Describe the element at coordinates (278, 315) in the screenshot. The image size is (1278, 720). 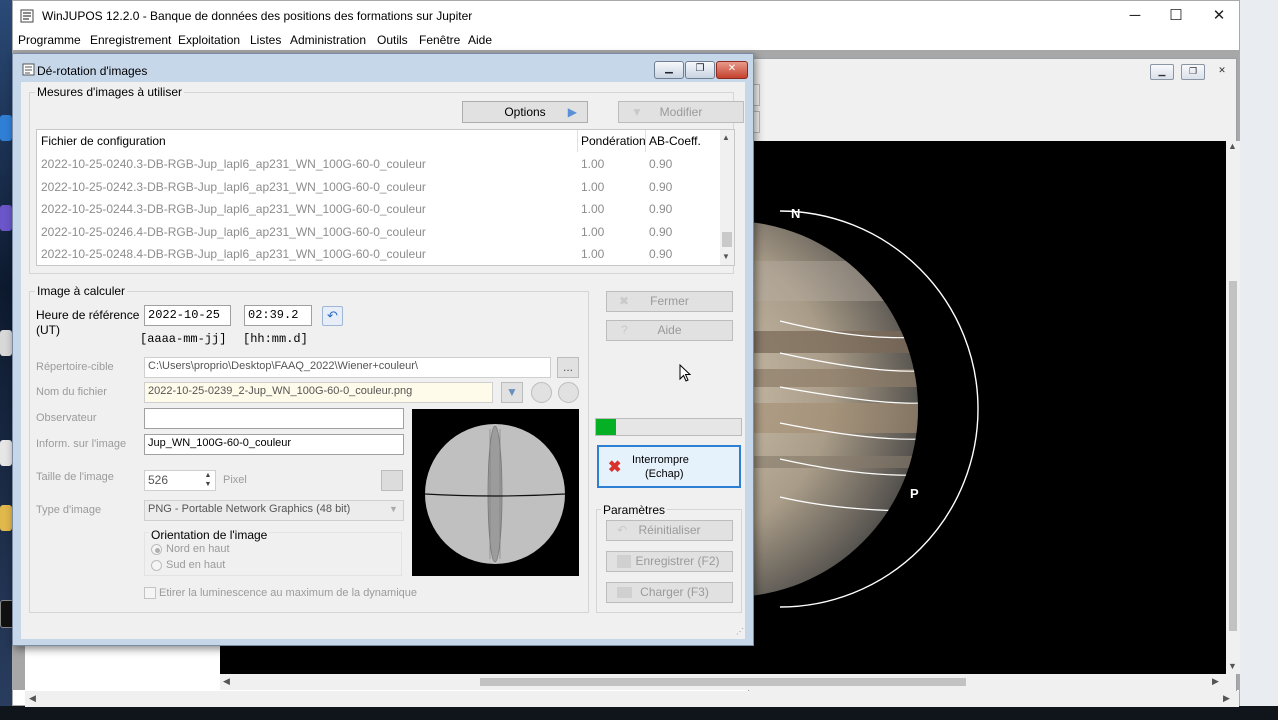
I see `time-input: 02:39.2` at that location.